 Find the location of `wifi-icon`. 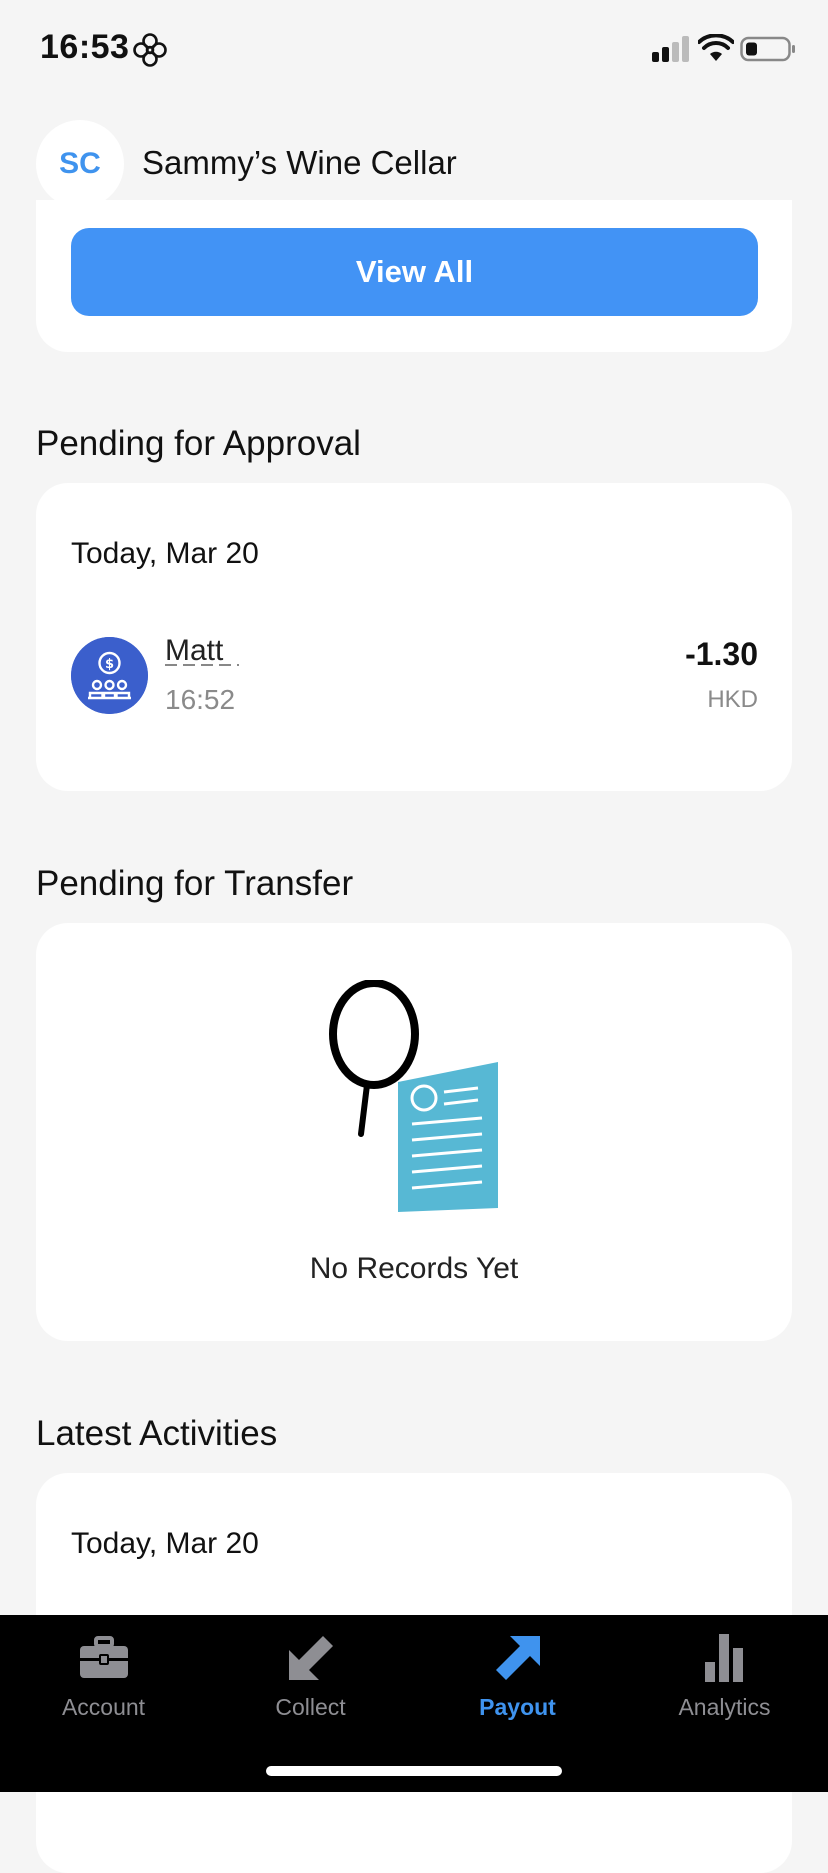

wifi-icon is located at coordinates (716, 47).